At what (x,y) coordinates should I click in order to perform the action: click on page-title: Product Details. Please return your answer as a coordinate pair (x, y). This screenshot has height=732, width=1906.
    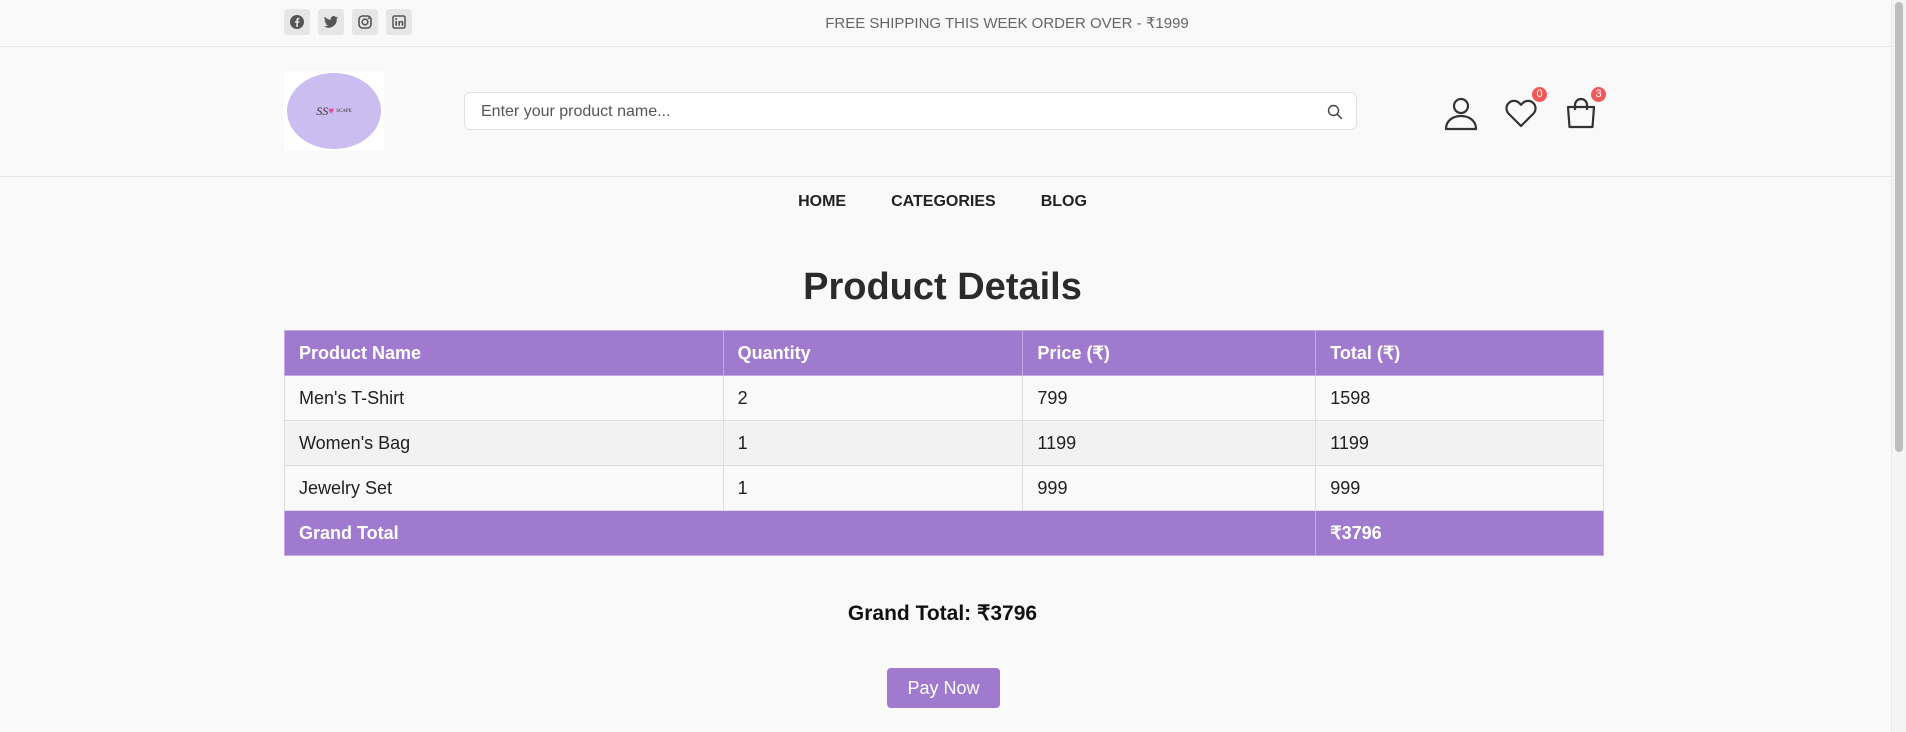
    Looking at the image, I should click on (942, 287).